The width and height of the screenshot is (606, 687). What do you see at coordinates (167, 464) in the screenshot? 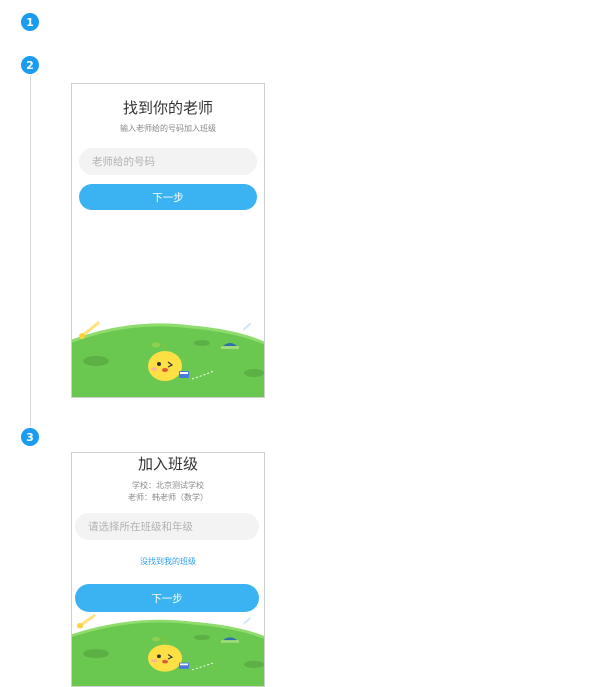
I see `page-title: 加入班级` at bounding box center [167, 464].